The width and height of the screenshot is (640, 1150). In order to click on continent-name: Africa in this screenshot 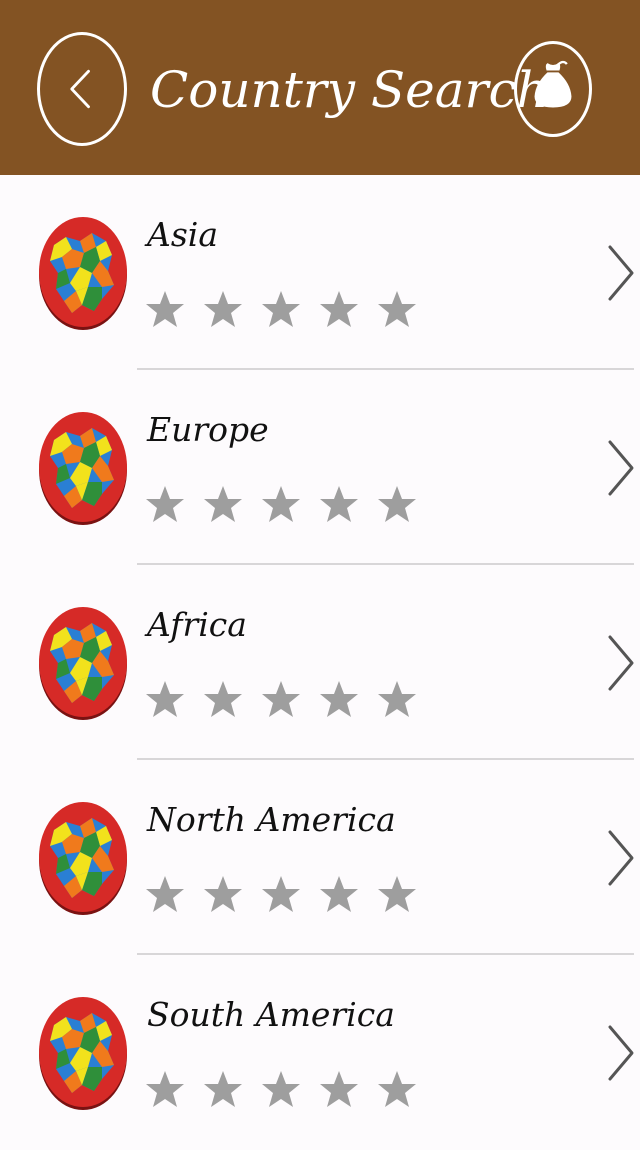, I will do `click(197, 624)`.